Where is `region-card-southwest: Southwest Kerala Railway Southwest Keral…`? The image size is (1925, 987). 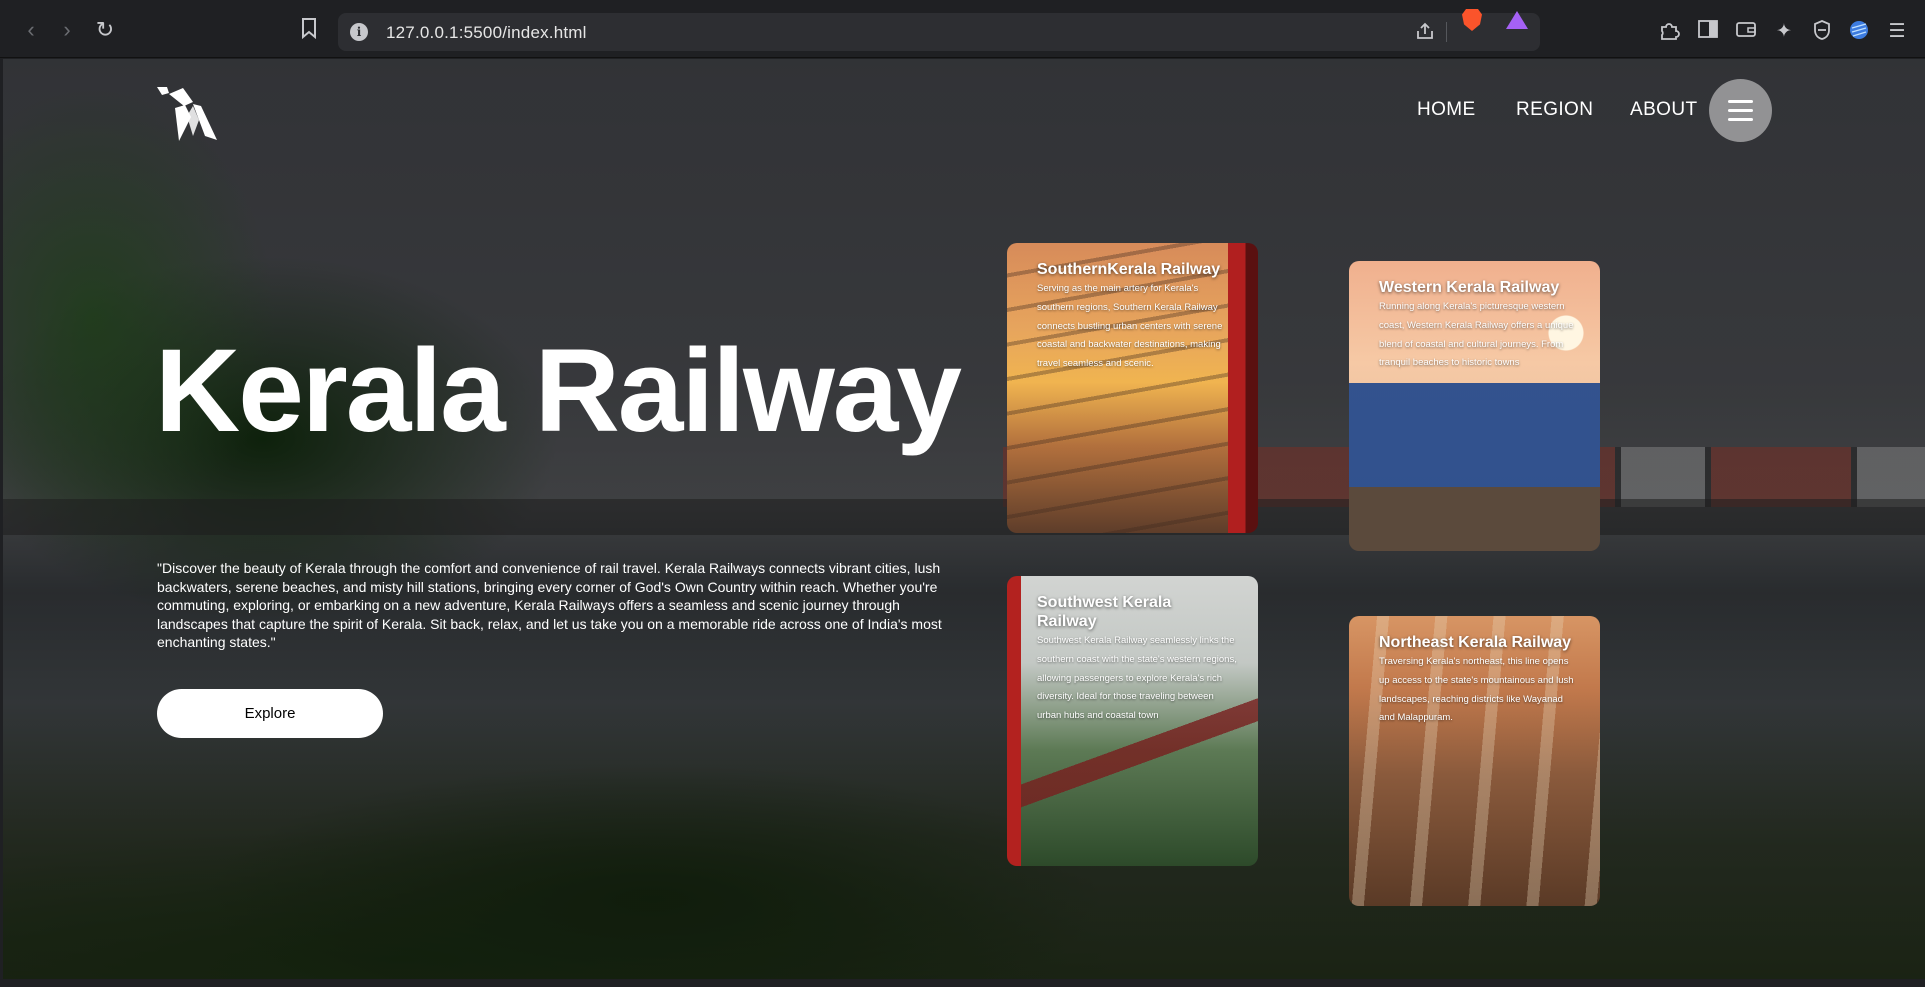 region-card-southwest: Southwest Kerala Railway Southwest Keral… is located at coordinates (1132, 721).